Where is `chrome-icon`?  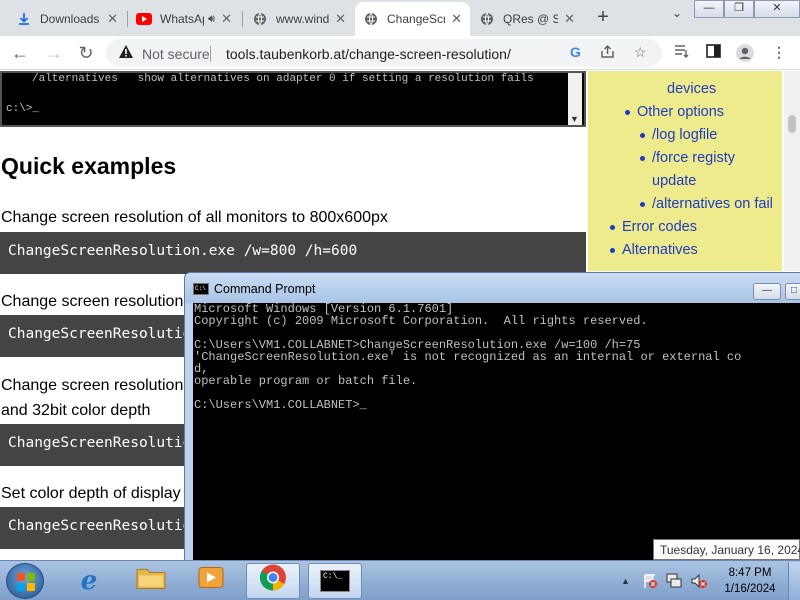 chrome-icon is located at coordinates (273, 581).